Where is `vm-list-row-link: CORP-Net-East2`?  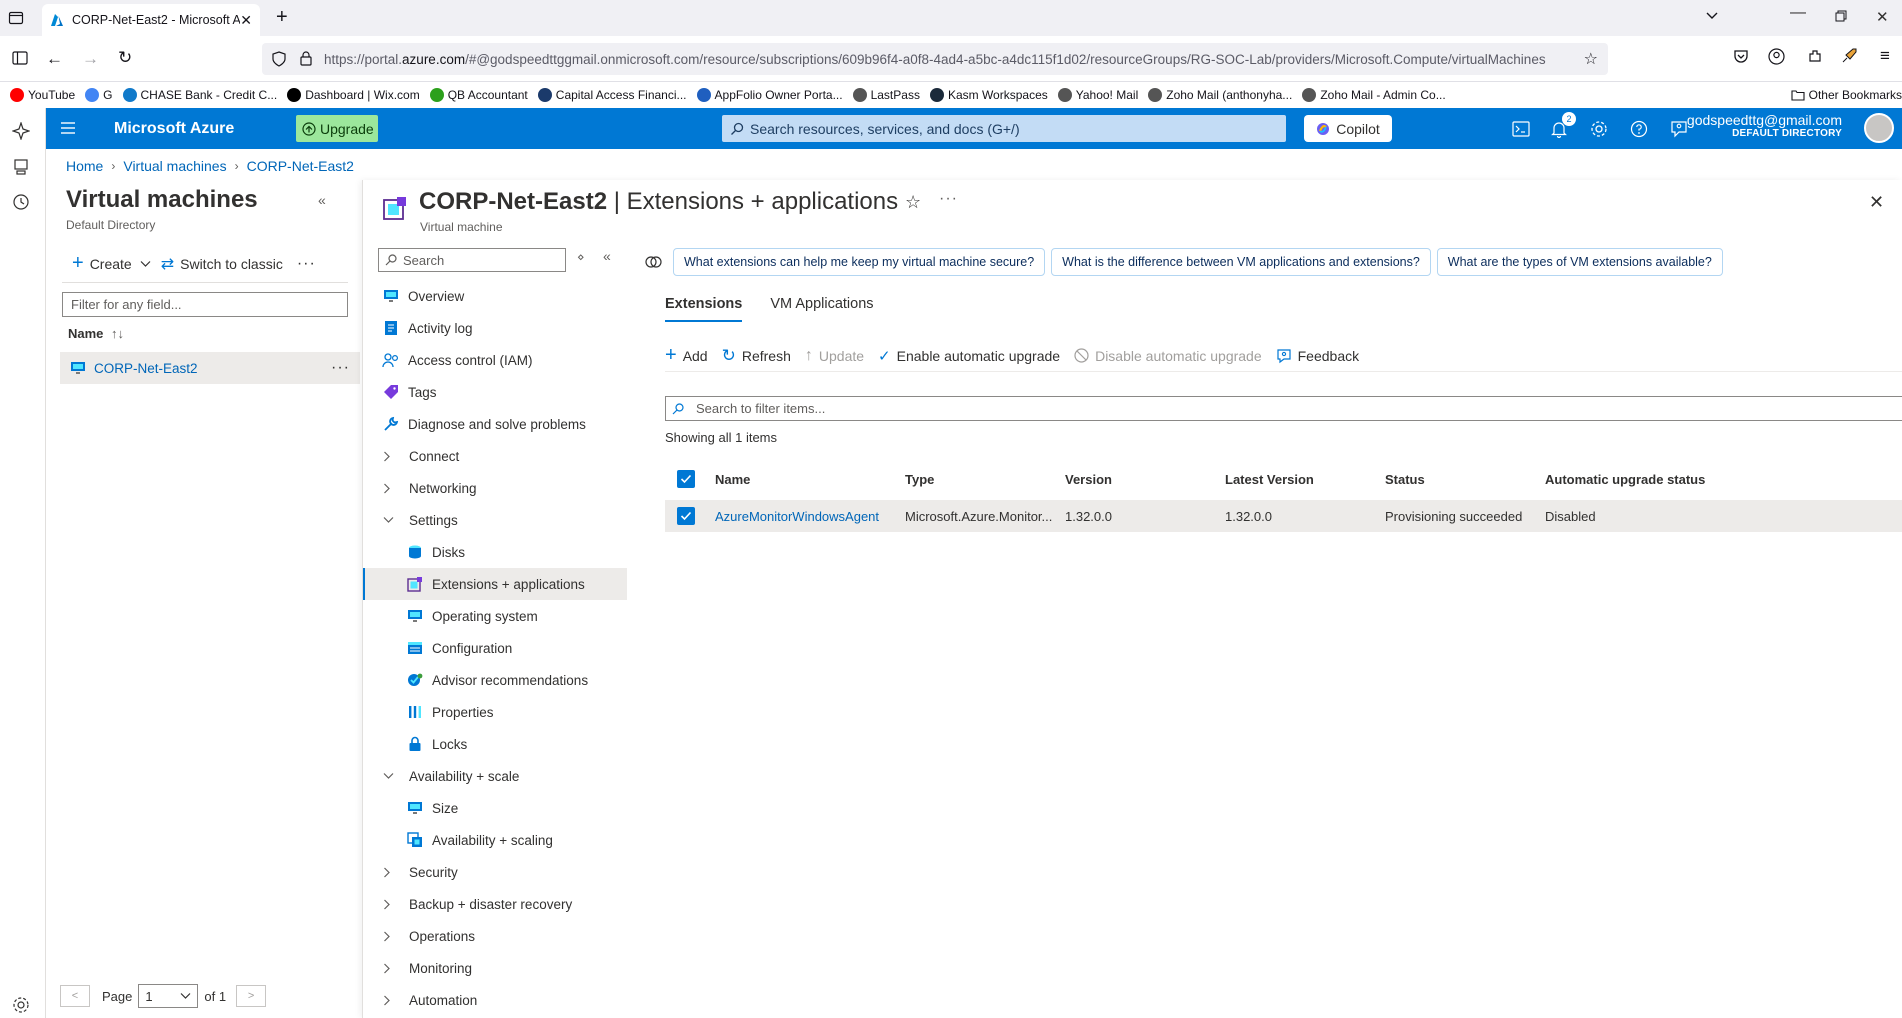
vm-list-row-link: CORP-Net-East2 is located at coordinates (146, 368).